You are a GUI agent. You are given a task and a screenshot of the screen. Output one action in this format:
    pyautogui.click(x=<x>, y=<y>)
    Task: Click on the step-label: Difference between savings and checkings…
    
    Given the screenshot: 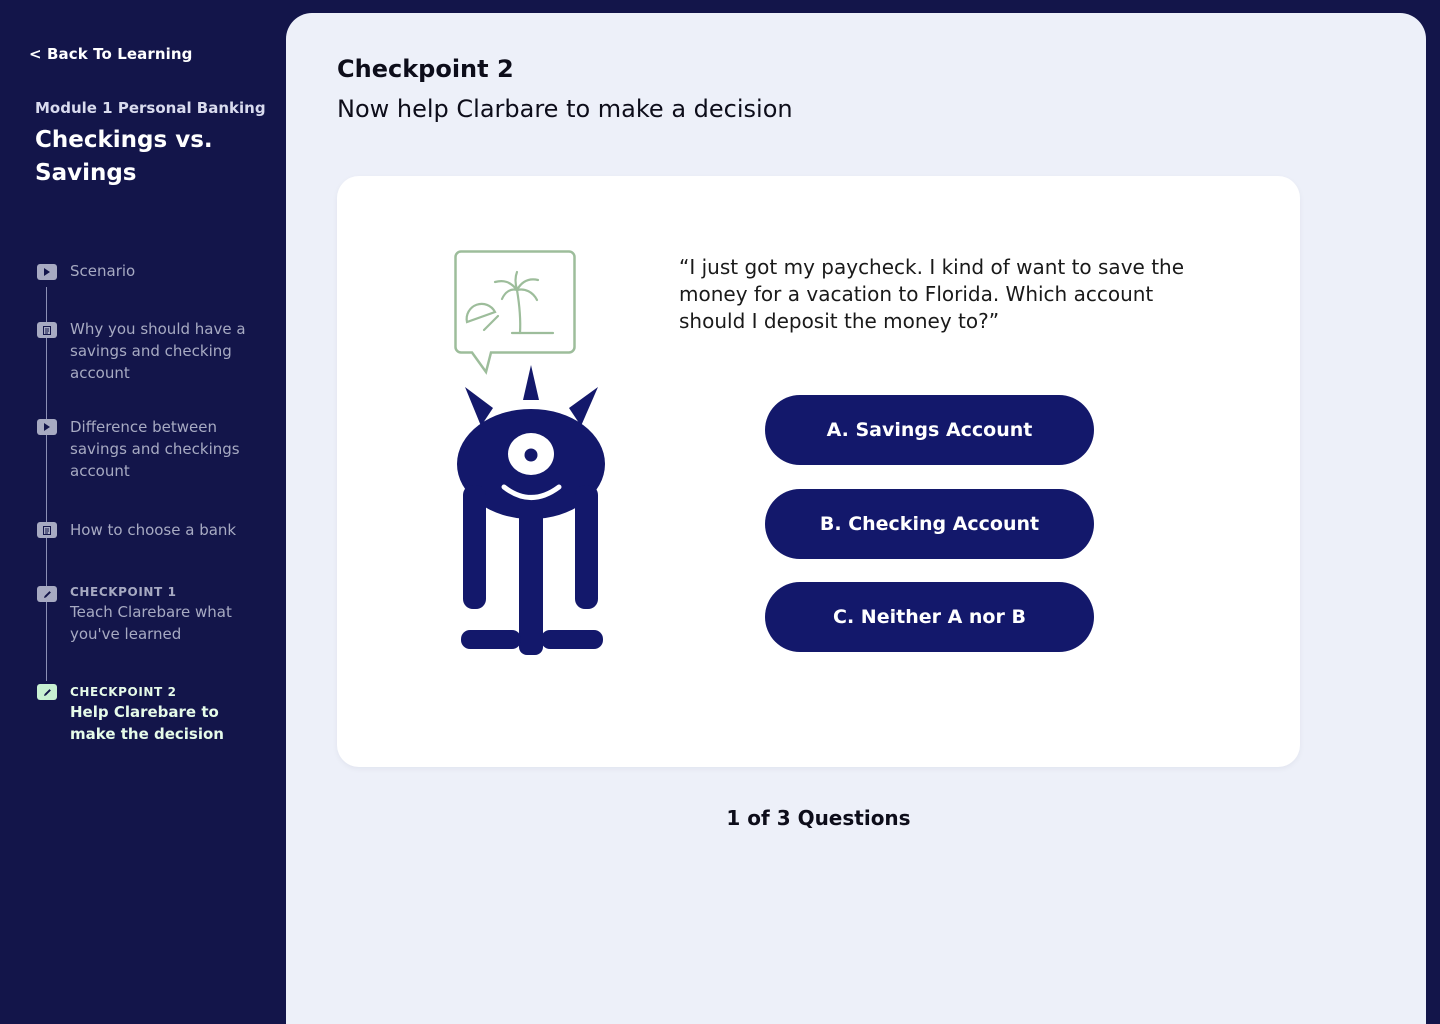 What is the action you would take?
    pyautogui.click(x=155, y=449)
    